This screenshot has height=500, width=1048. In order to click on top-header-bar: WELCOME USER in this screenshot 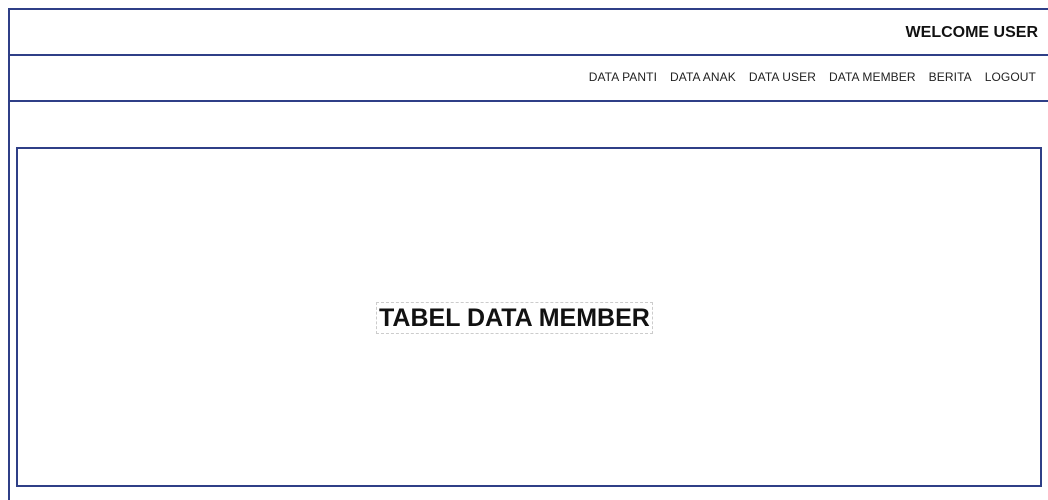, I will do `click(529, 33)`.